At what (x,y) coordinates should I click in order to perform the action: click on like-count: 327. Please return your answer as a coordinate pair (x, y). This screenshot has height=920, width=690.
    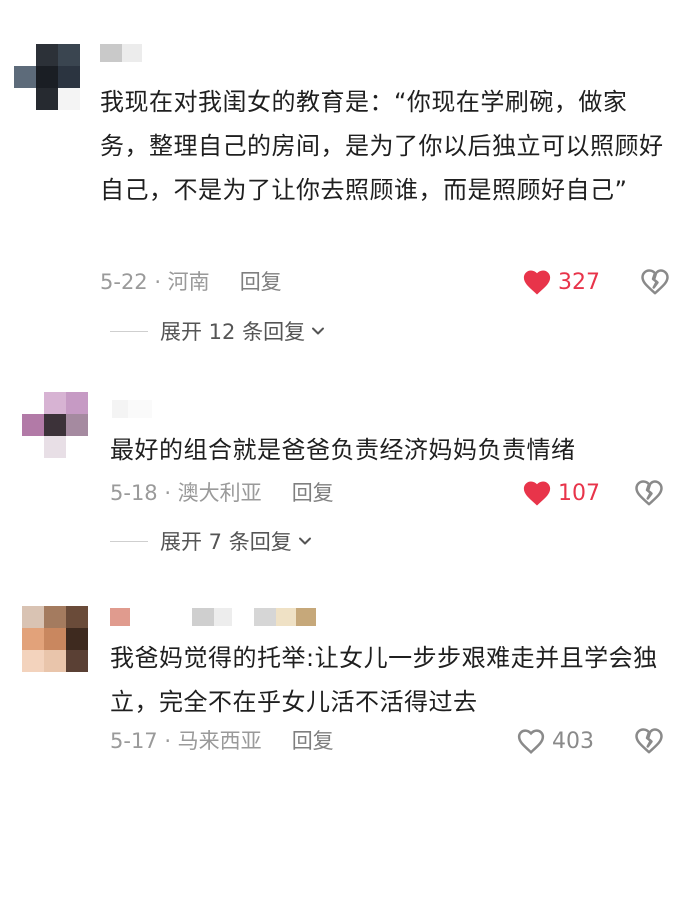
    Looking at the image, I should click on (579, 282).